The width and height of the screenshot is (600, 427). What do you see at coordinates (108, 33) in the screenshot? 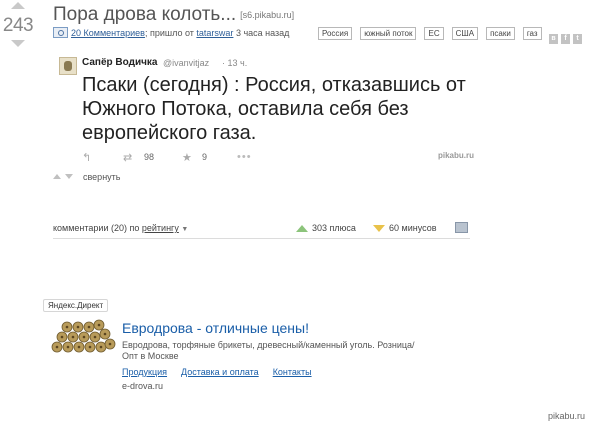
I see `comments-link: 20 Комментариев` at bounding box center [108, 33].